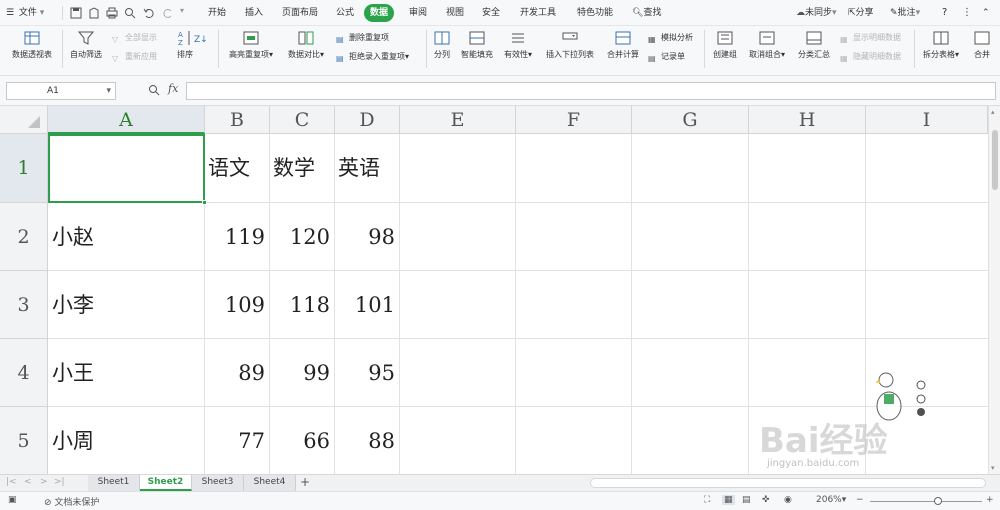 The image size is (1000, 510). Describe the element at coordinates (994, 290) in the screenshot. I see `vertical-scrollbar: ▴ ▾` at that location.